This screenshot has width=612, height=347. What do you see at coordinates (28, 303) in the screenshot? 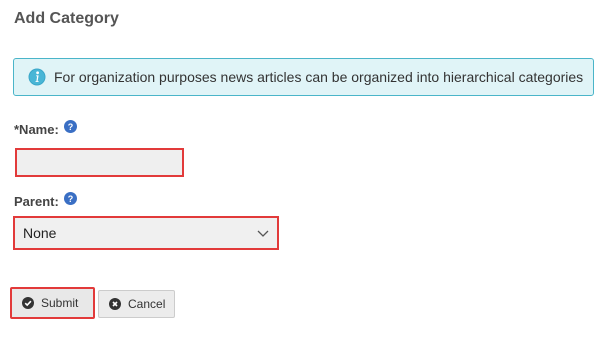
I see `check-circle-icon` at bounding box center [28, 303].